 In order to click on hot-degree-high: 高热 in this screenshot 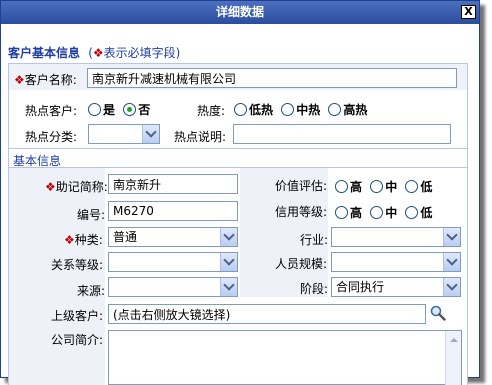, I will do `click(347, 110)`.